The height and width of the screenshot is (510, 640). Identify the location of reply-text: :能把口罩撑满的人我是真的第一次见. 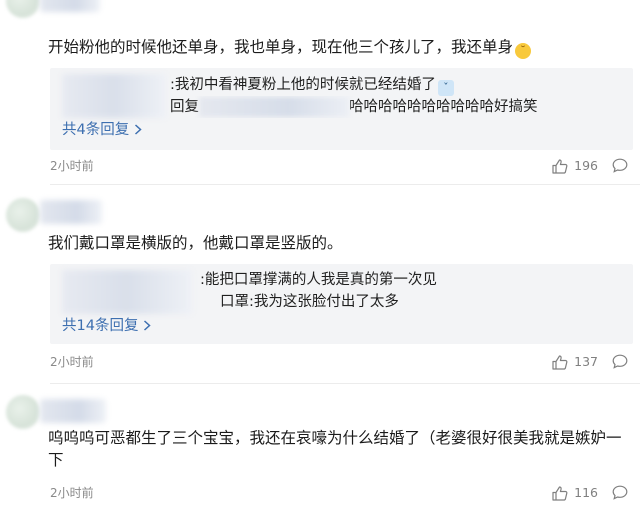
(318, 280).